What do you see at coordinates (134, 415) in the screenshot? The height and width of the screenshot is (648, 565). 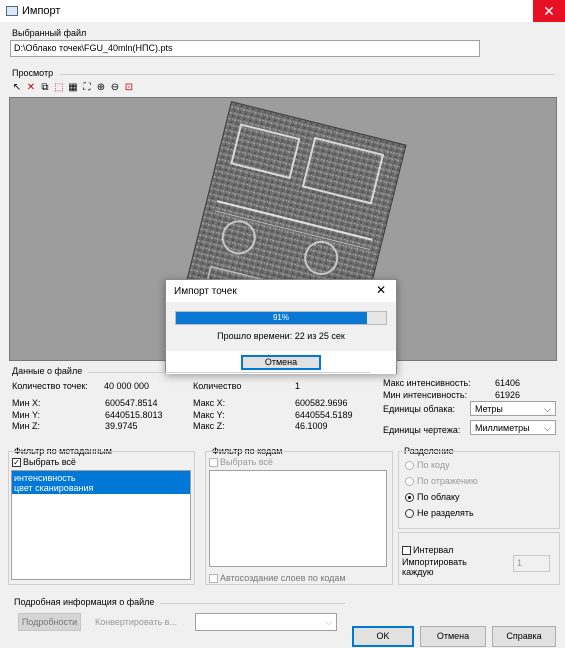 I see `min-y-value: 6440515.8013` at bounding box center [134, 415].